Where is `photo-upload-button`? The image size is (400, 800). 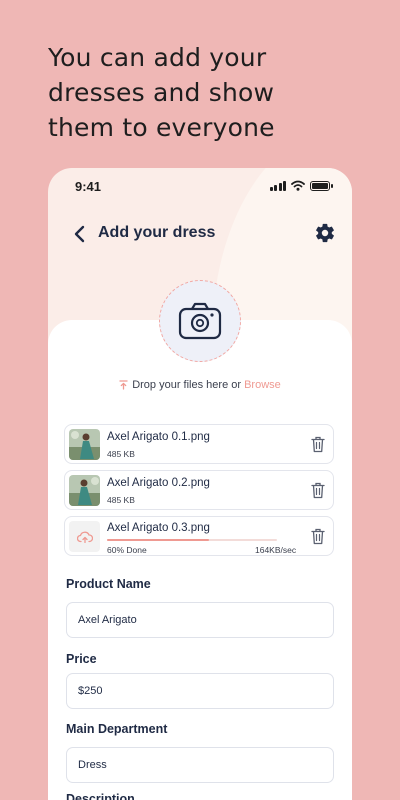 photo-upload-button is located at coordinates (200, 321).